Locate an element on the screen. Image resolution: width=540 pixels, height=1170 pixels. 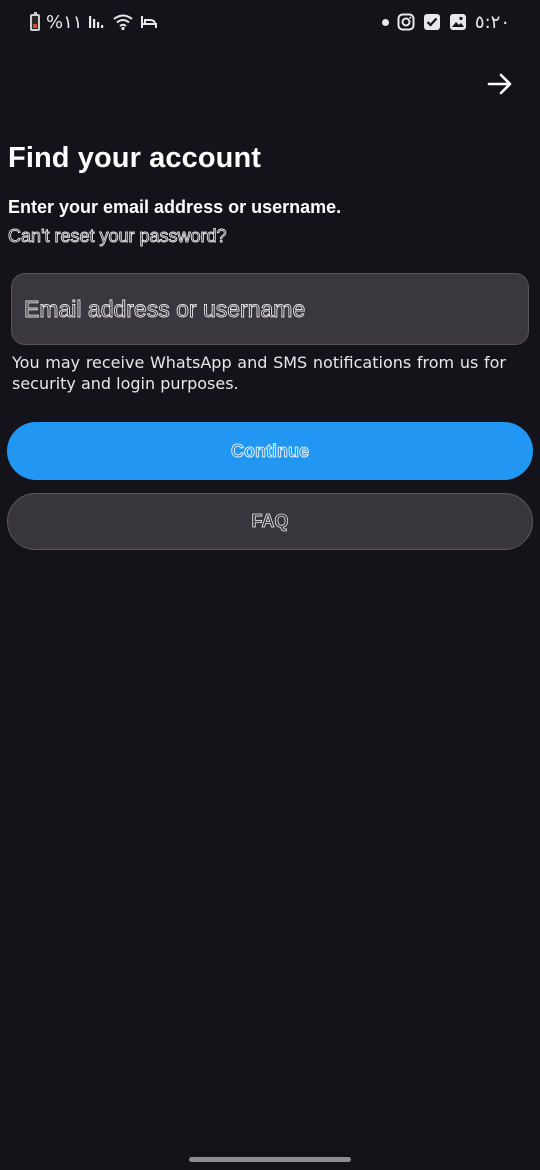
continue-button-label: Continue is located at coordinates (270, 450).